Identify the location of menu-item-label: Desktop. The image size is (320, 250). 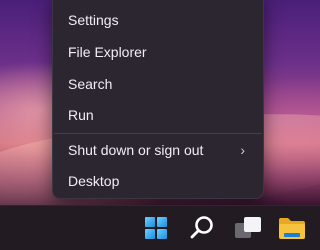
(94, 181).